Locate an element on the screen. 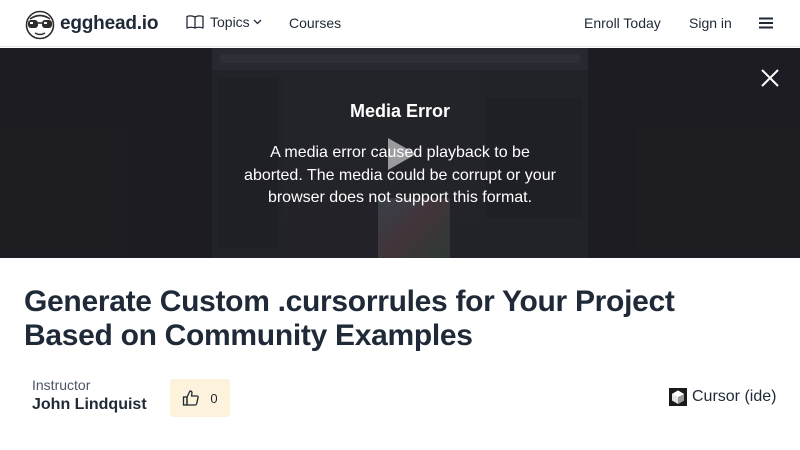  like-button: 0 is located at coordinates (200, 398).